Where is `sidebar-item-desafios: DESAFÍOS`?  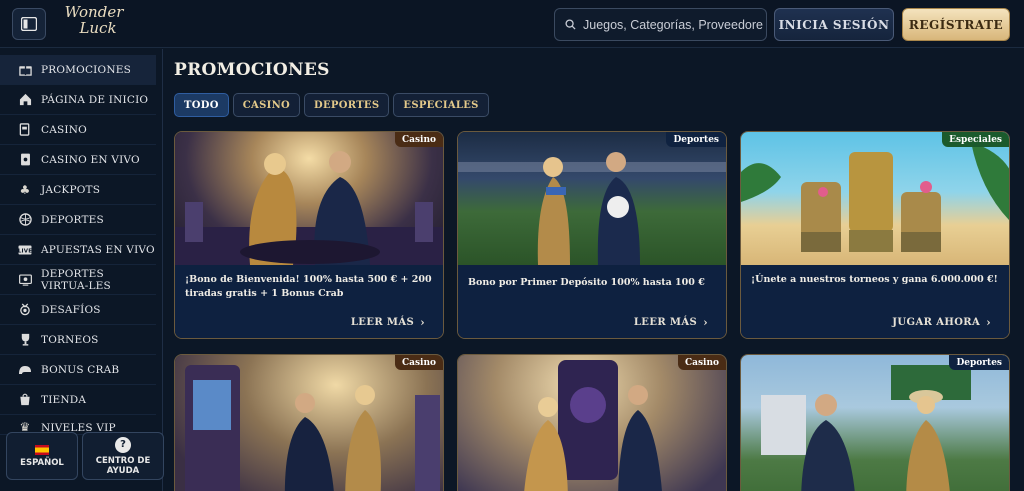 sidebar-item-desafios: DESAFÍOS is located at coordinates (78, 310).